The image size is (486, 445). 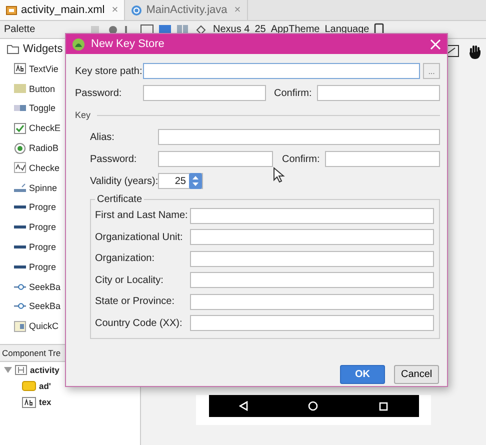 I want to click on field-label: Country Code (XX):, so click(x=139, y=323).